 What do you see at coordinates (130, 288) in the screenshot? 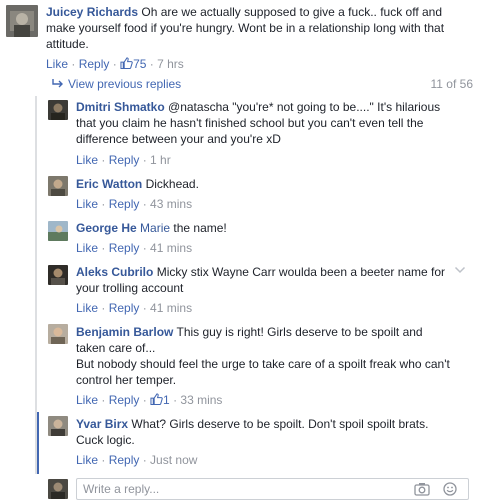
I see `reply-text: your trolling account` at bounding box center [130, 288].